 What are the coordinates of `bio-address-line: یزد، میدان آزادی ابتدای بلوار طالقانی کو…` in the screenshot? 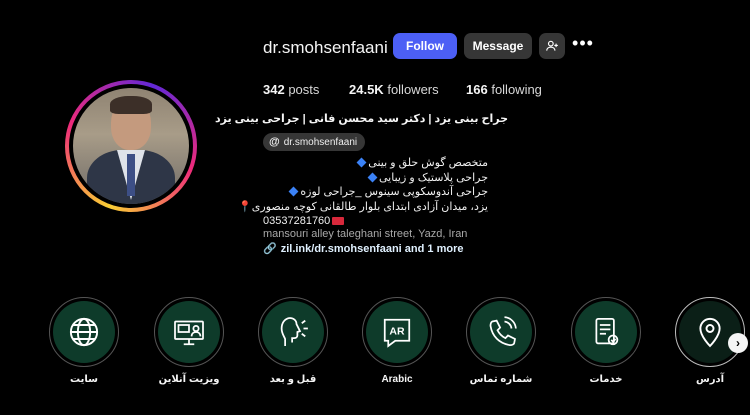 It's located at (363, 206).